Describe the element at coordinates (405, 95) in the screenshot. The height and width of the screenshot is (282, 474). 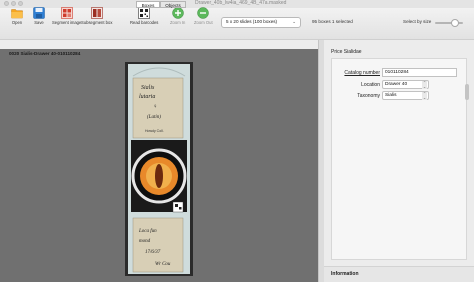
I see `taxonomy-select: Sialis ⌃ ⌄` at that location.